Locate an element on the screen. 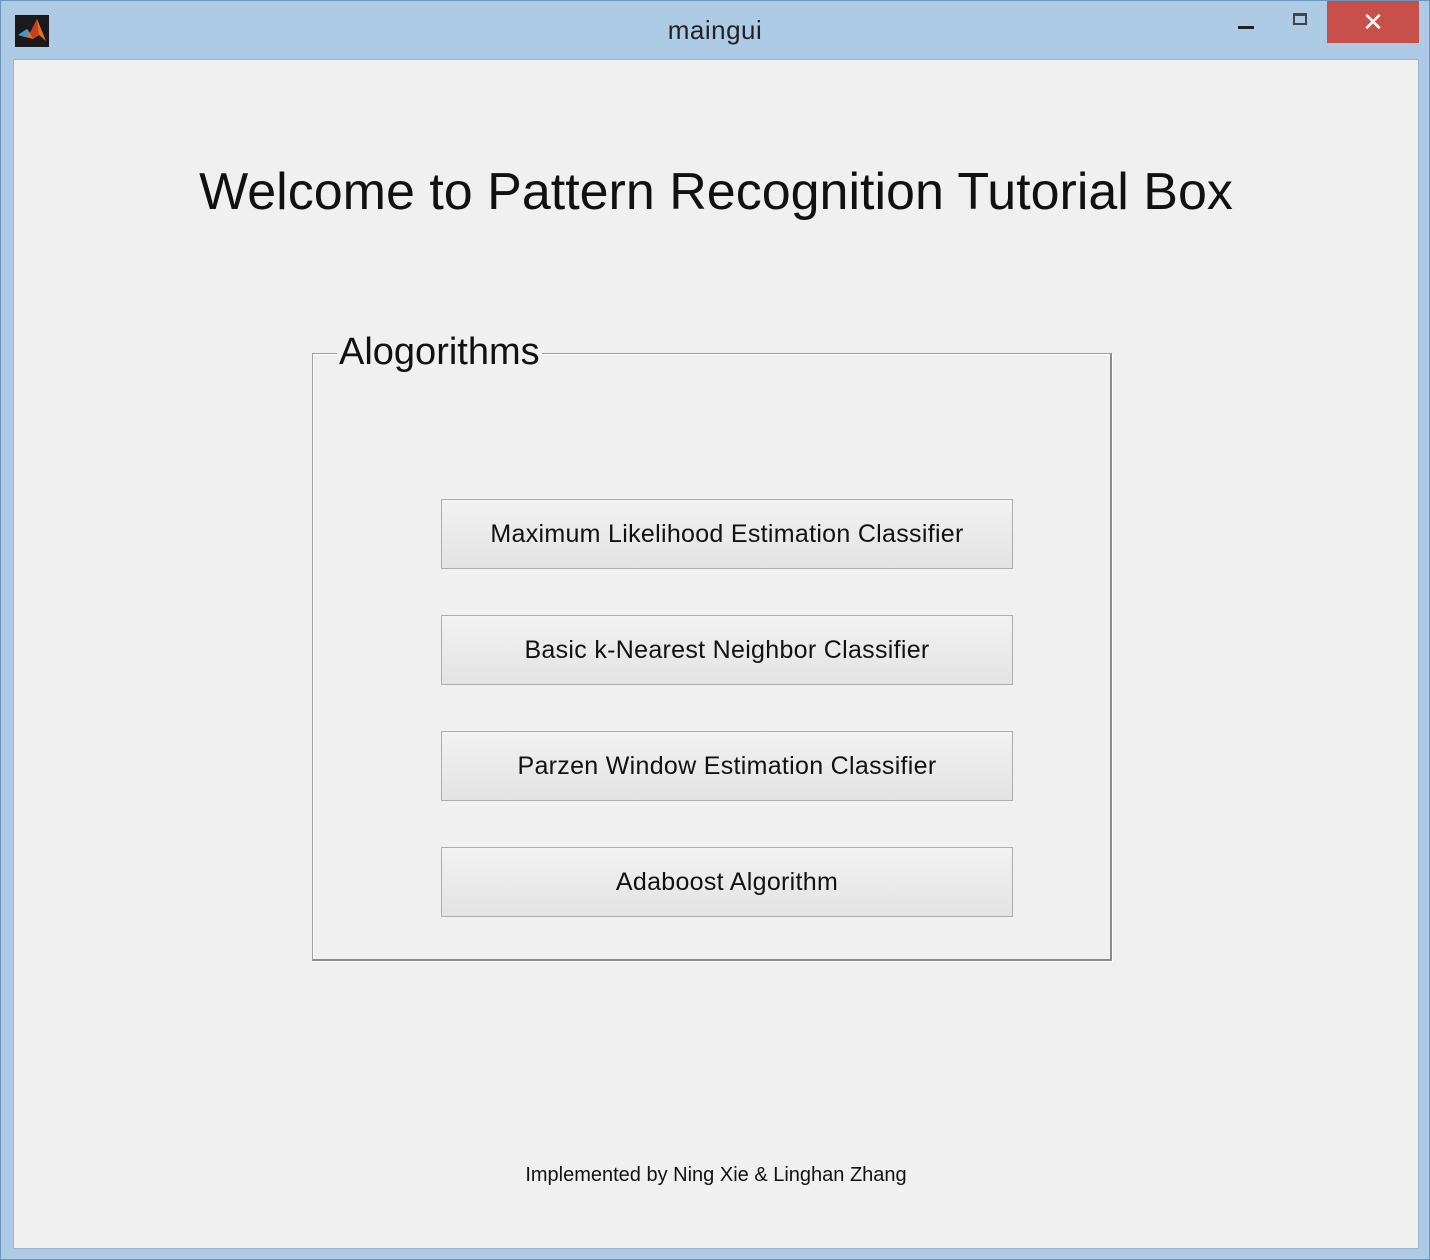 The width and height of the screenshot is (1430, 1260). adaboost-button: Adaboost Algorithm is located at coordinates (727, 882).